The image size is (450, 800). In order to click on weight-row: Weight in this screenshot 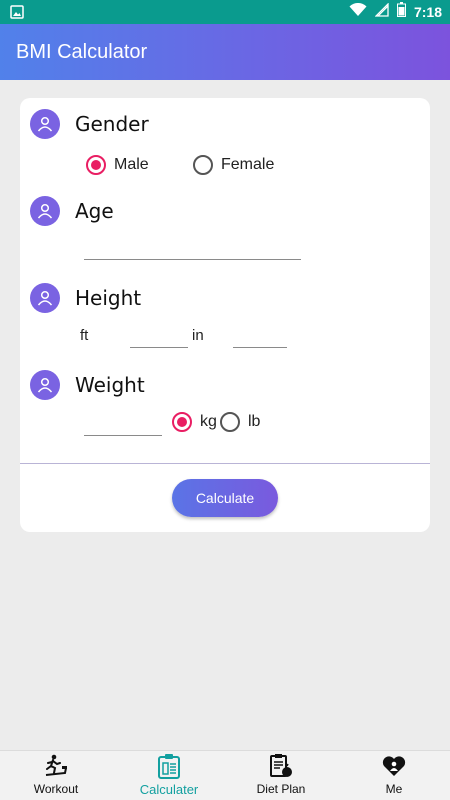, I will do `click(87, 385)`.